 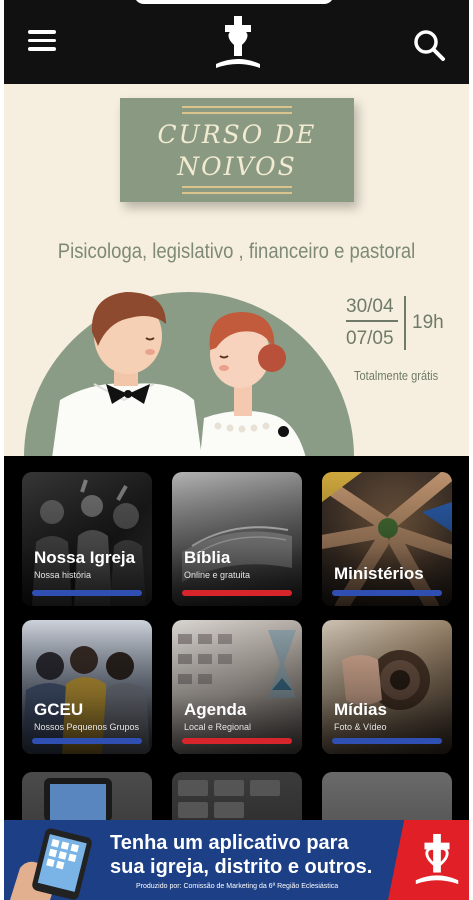 What do you see at coordinates (241, 867) in the screenshot?
I see `ad-headline-line2: sua igreja, distrito e outros.` at bounding box center [241, 867].